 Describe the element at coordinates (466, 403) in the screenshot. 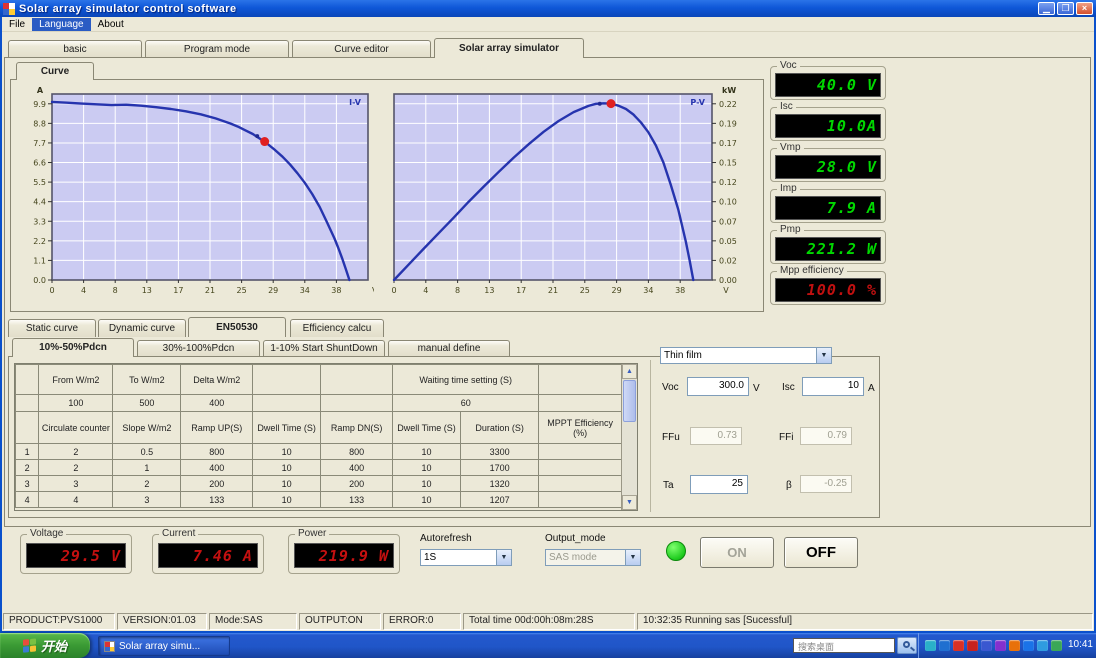

I see `table-cell: 60` at that location.